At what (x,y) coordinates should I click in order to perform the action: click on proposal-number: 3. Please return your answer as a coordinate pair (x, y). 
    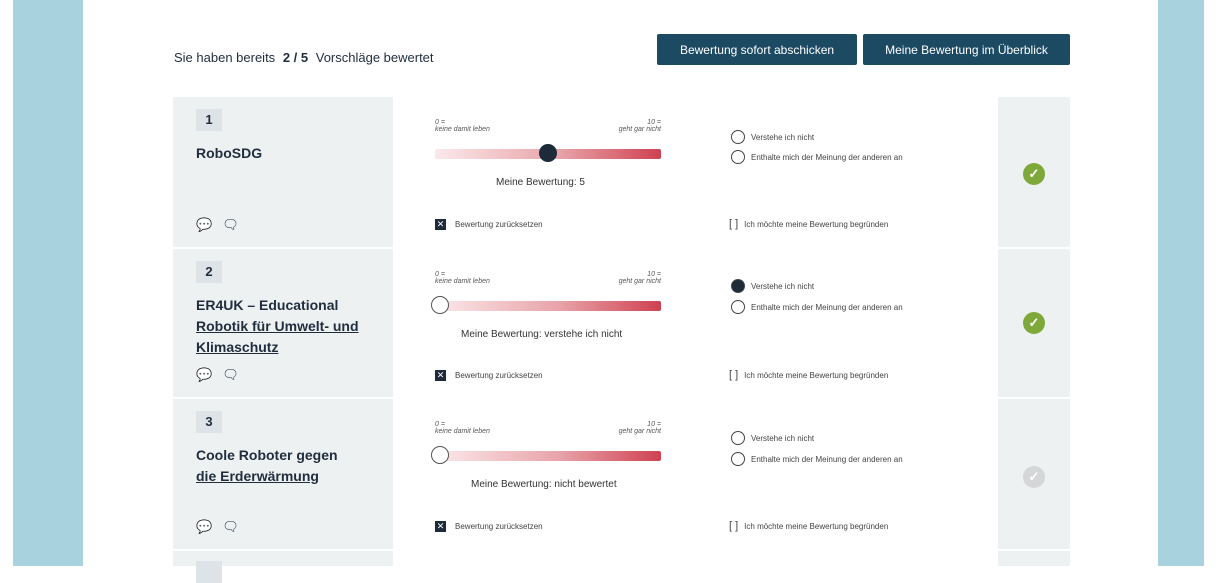
    Looking at the image, I should click on (209, 422).